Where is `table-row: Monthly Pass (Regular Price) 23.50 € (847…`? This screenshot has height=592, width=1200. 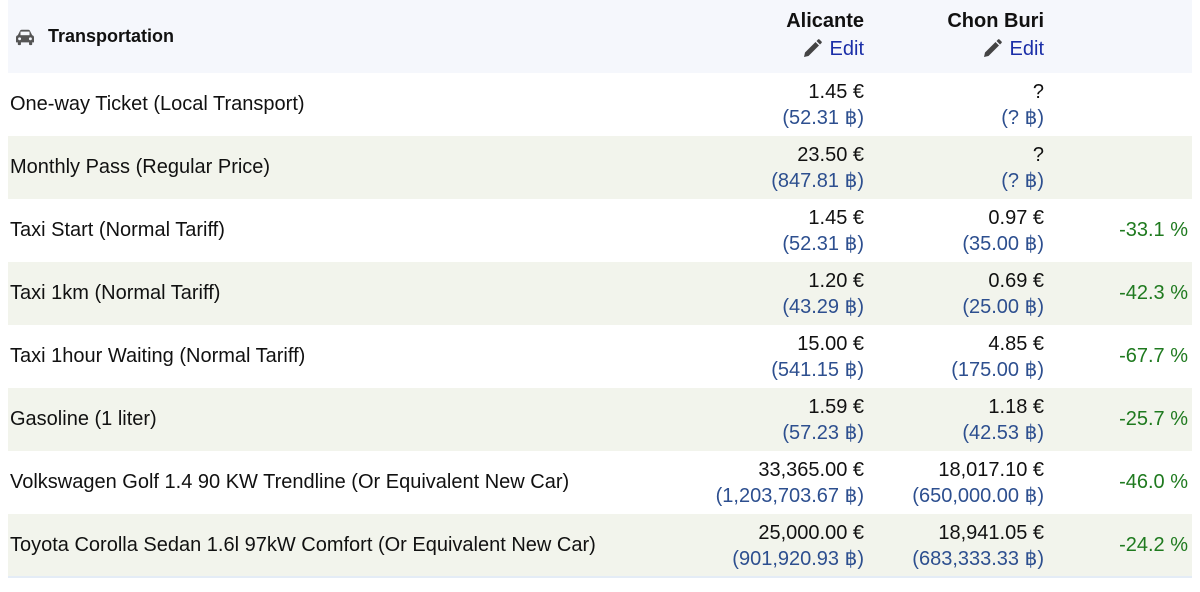
table-row: Monthly Pass (Regular Price) 23.50 € (847… is located at coordinates (600, 167).